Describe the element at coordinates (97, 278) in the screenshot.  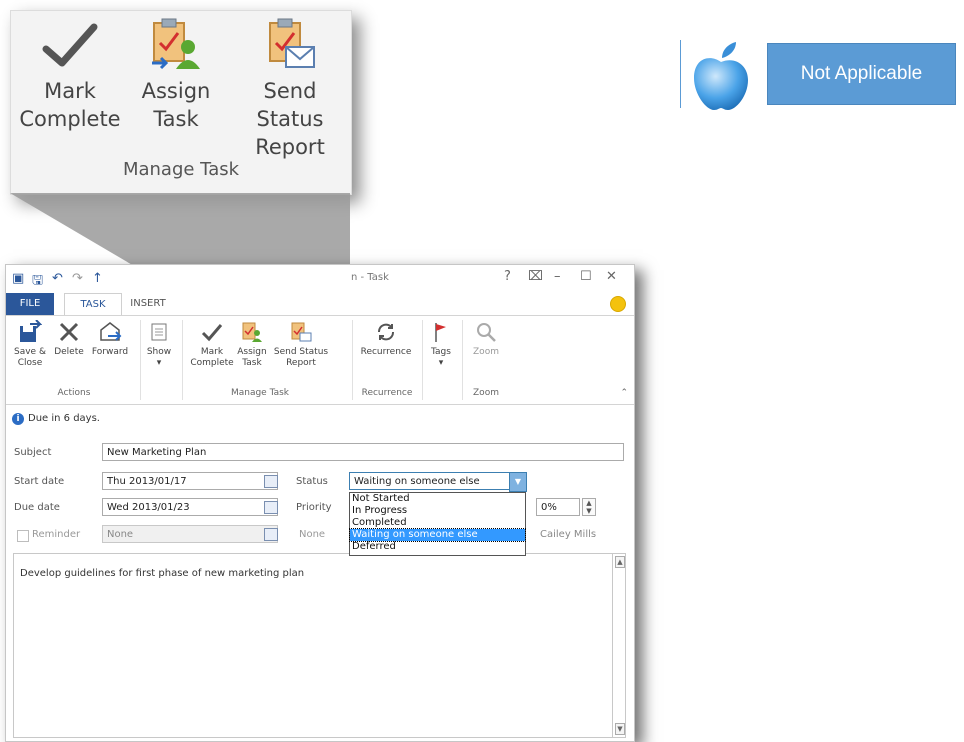
I see `up-arrow-icon: ↑` at that location.